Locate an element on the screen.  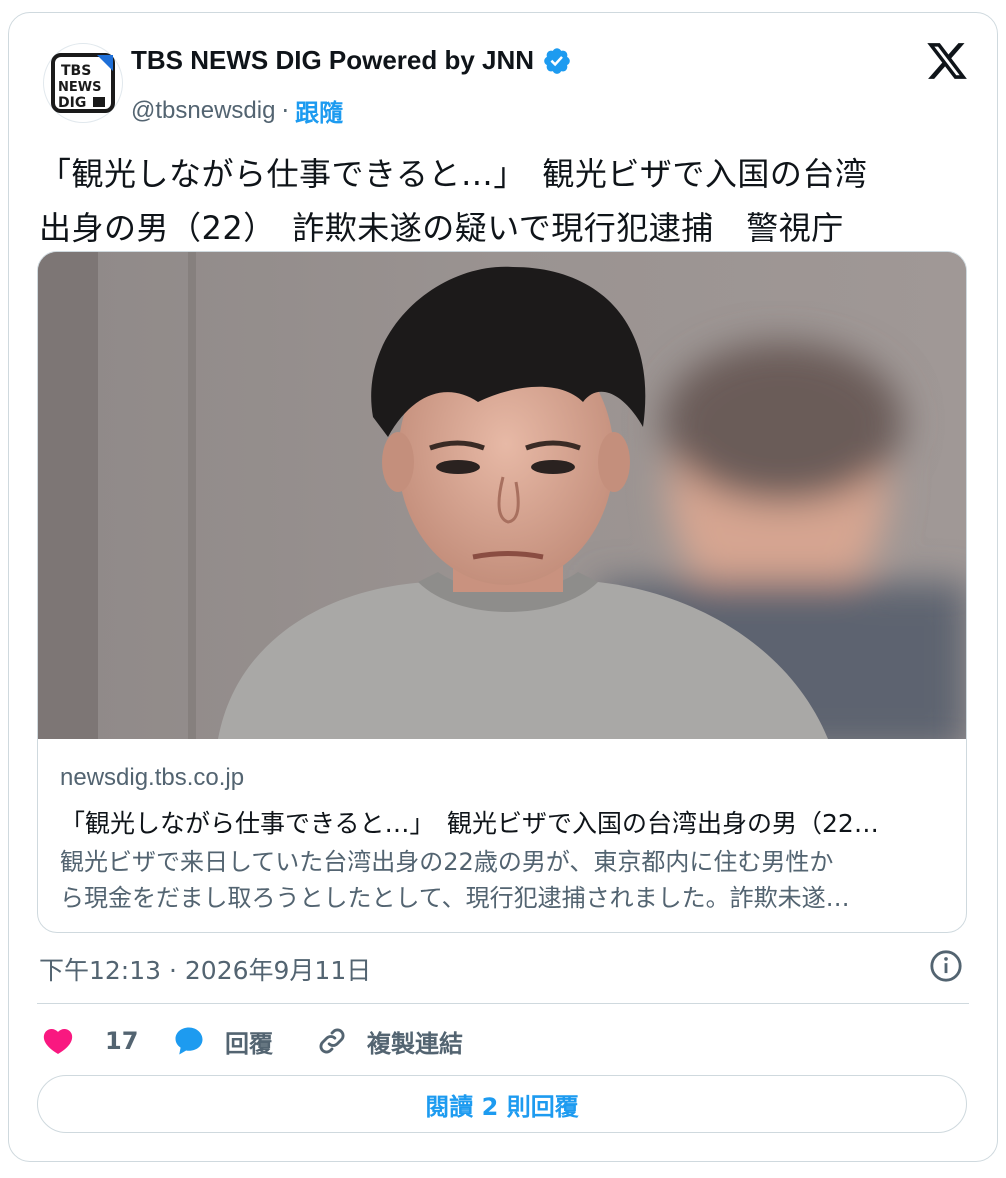
link-description-line-1: 観光ビザで来日していた台湾出身の22歳の男が、東京都内に住む男性か is located at coordinates (447, 862).